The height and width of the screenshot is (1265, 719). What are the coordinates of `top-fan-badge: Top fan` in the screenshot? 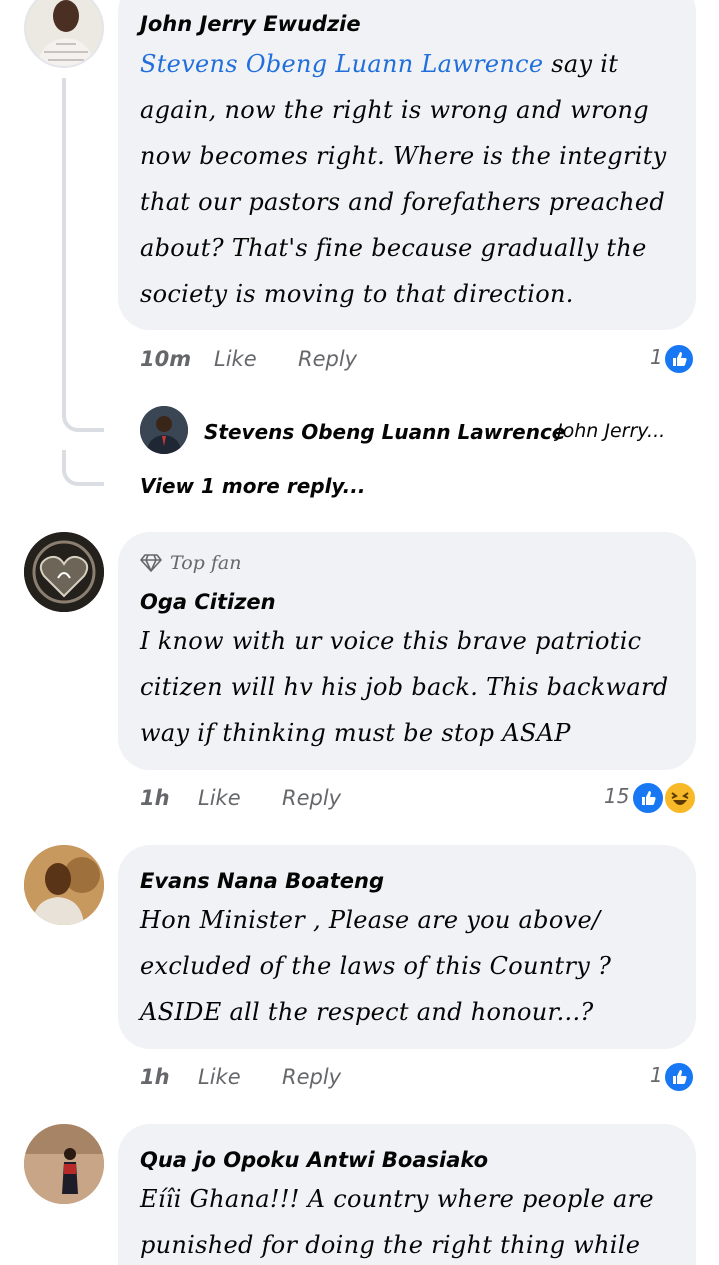 It's located at (190, 563).